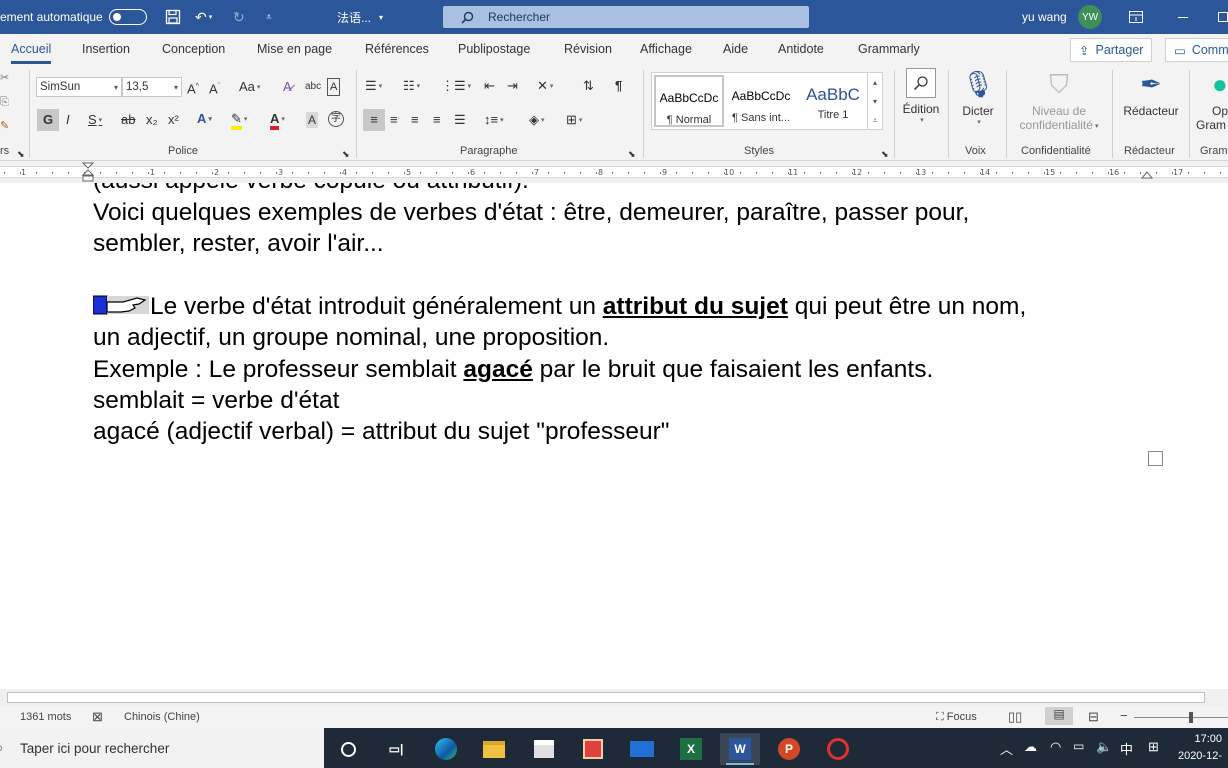  I want to click on zoom-slider, so click(1181, 717).